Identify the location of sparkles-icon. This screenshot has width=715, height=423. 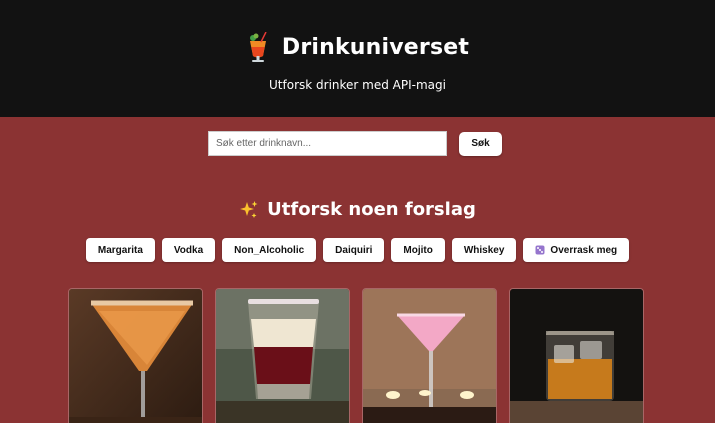
(249, 209).